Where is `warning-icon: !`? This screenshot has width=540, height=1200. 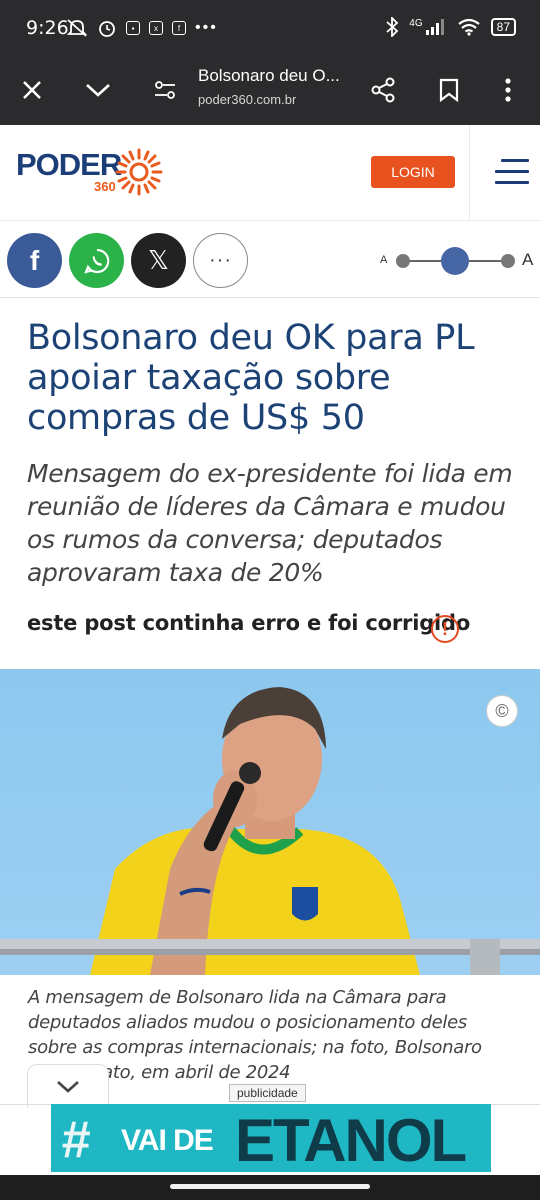 warning-icon: ! is located at coordinates (445, 629).